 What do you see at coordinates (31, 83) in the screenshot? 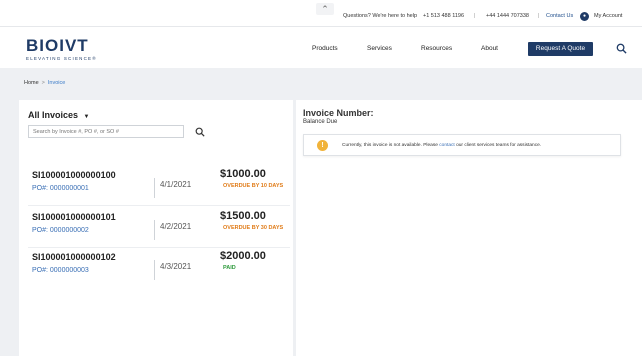
I see `breadcrumb-home: Home` at bounding box center [31, 83].